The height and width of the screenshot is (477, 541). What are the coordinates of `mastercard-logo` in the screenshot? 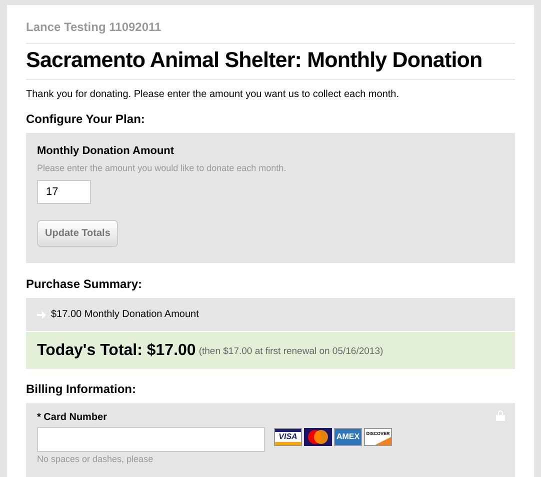 It's located at (318, 437).